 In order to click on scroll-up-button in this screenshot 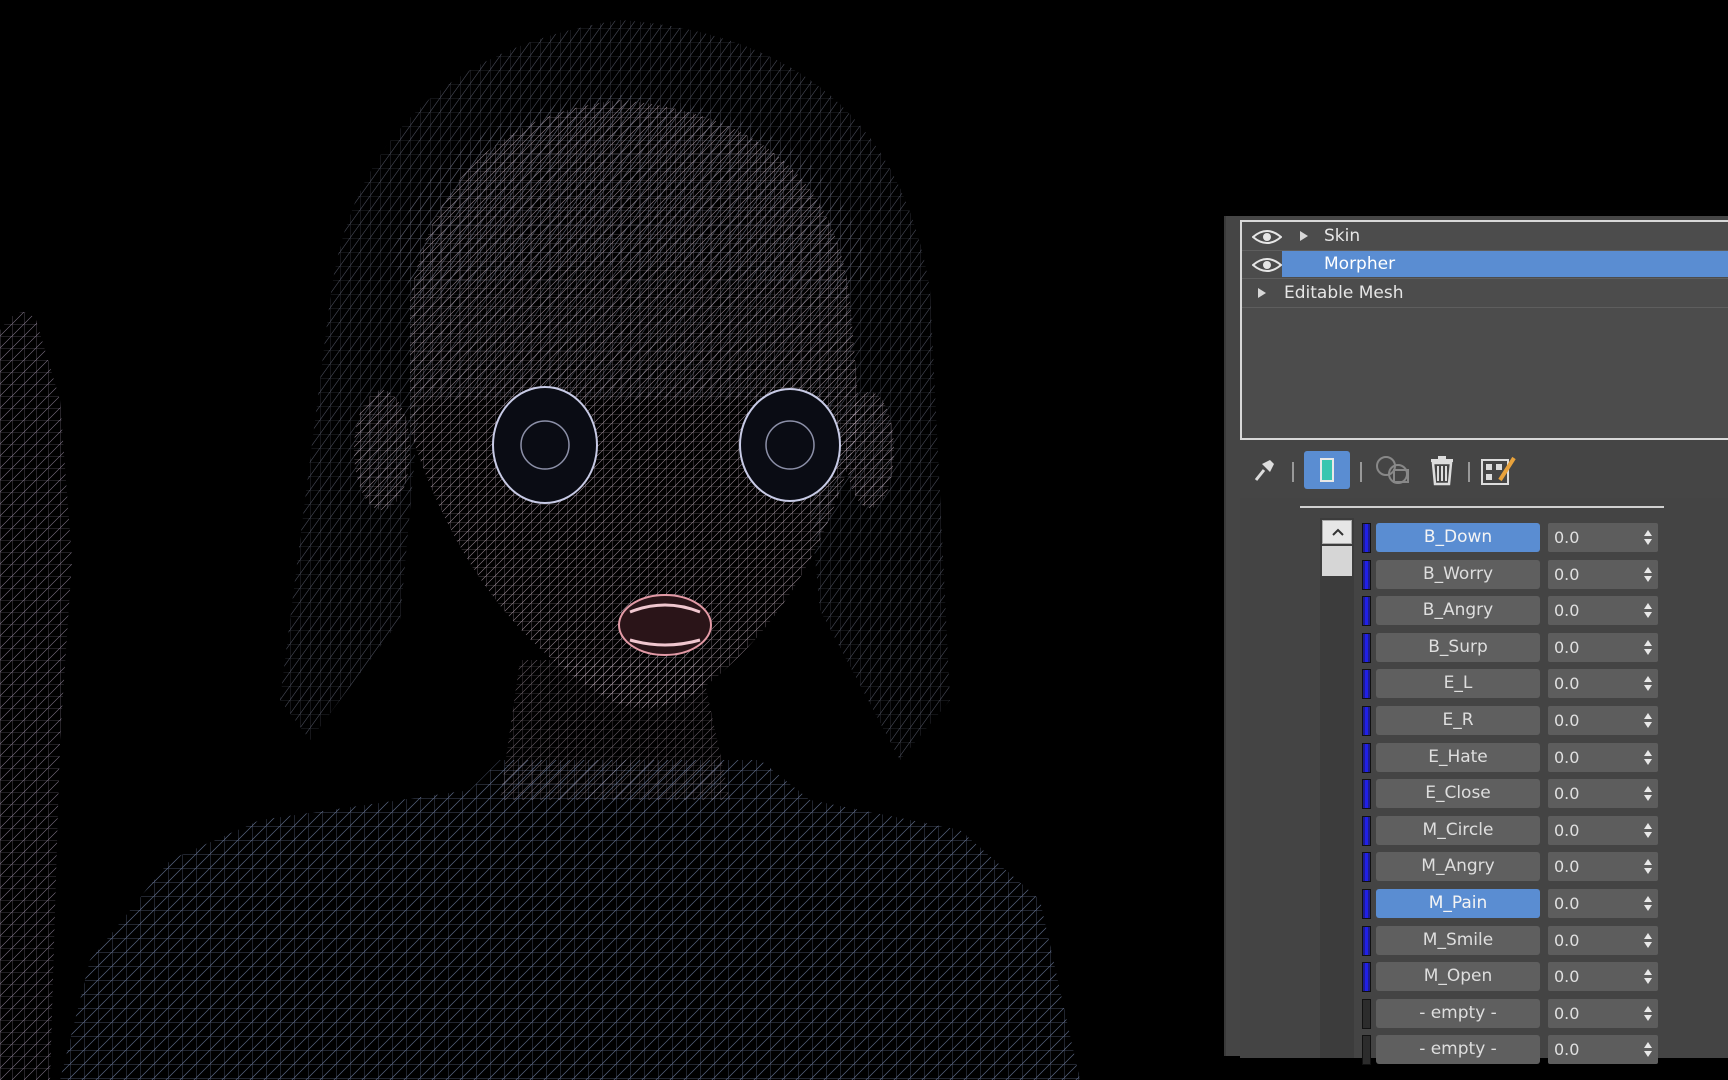, I will do `click(1337, 532)`.